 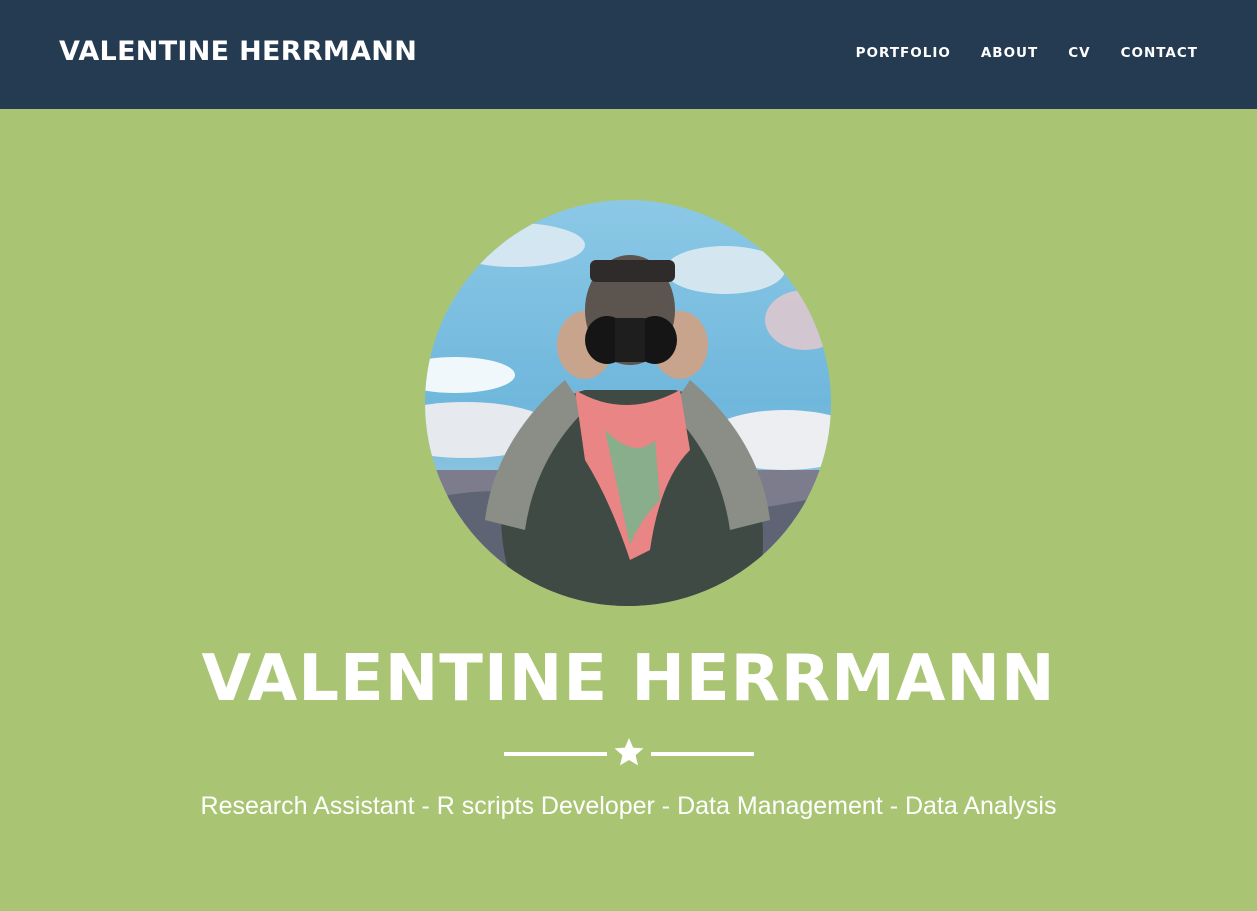 I want to click on nav-link-portfolio: PORTFOLIO, so click(x=903, y=53).